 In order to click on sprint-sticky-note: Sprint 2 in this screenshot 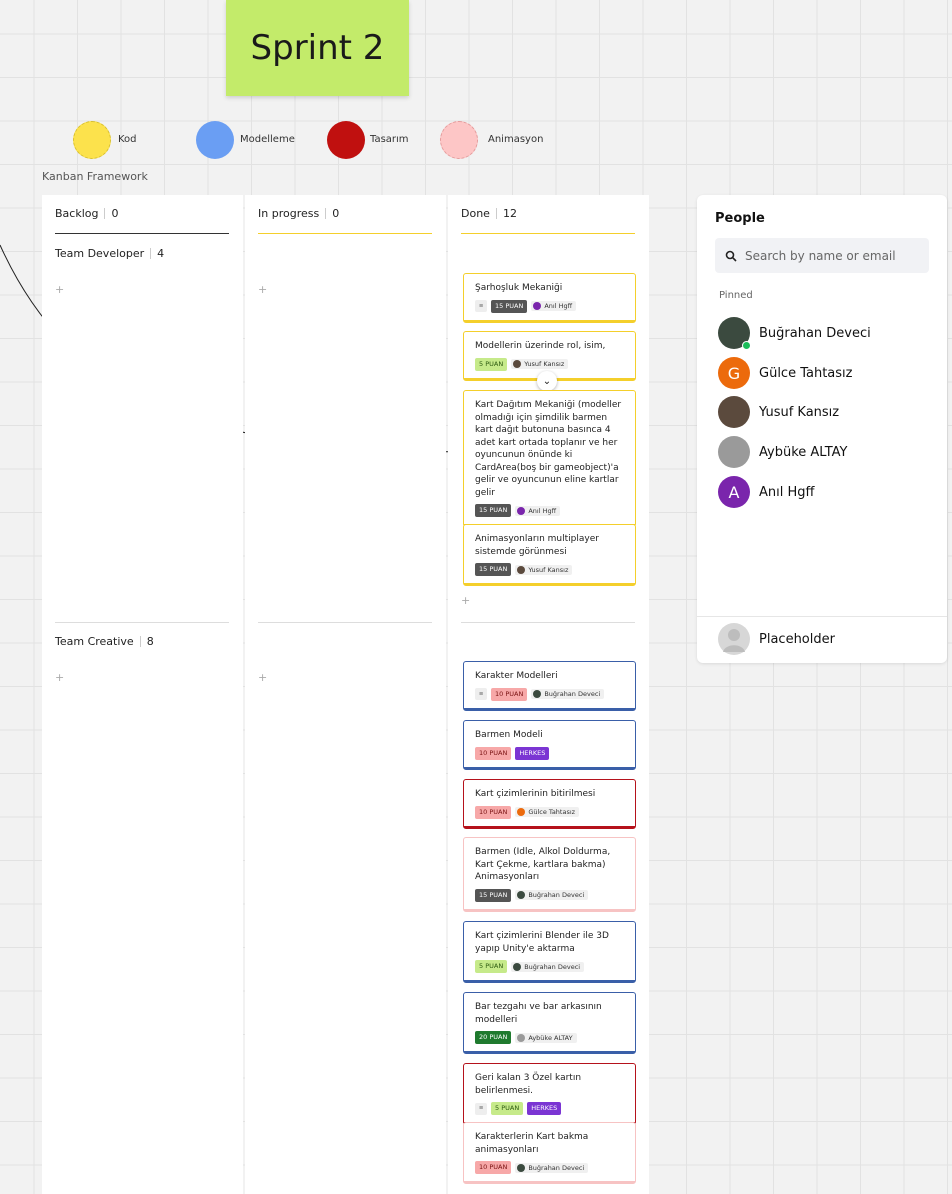, I will do `click(317, 48)`.